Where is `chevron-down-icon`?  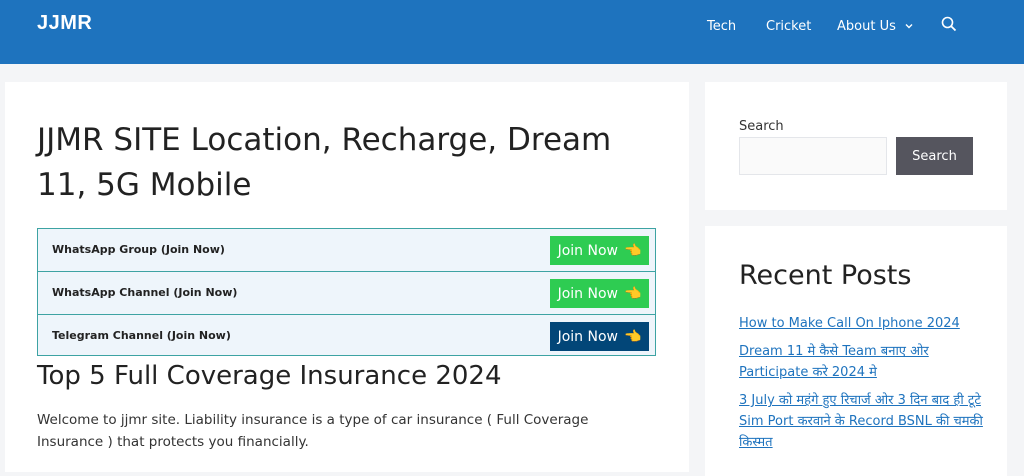
chevron-down-icon is located at coordinates (909, 26).